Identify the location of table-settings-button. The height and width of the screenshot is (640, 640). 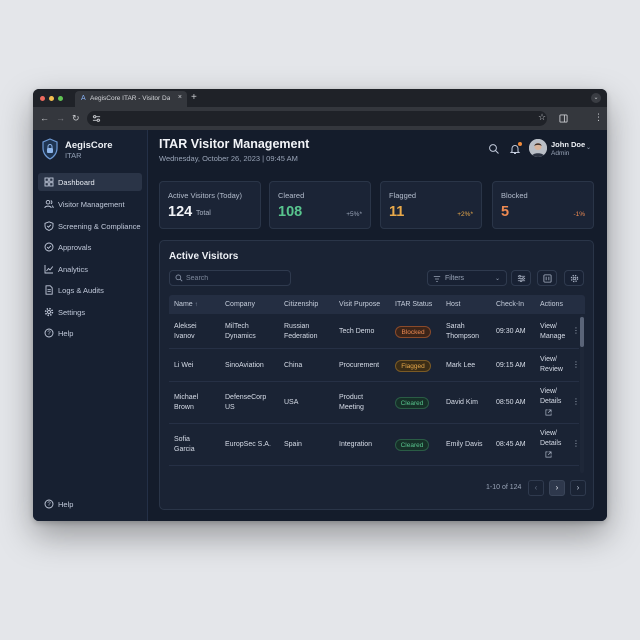
(574, 278).